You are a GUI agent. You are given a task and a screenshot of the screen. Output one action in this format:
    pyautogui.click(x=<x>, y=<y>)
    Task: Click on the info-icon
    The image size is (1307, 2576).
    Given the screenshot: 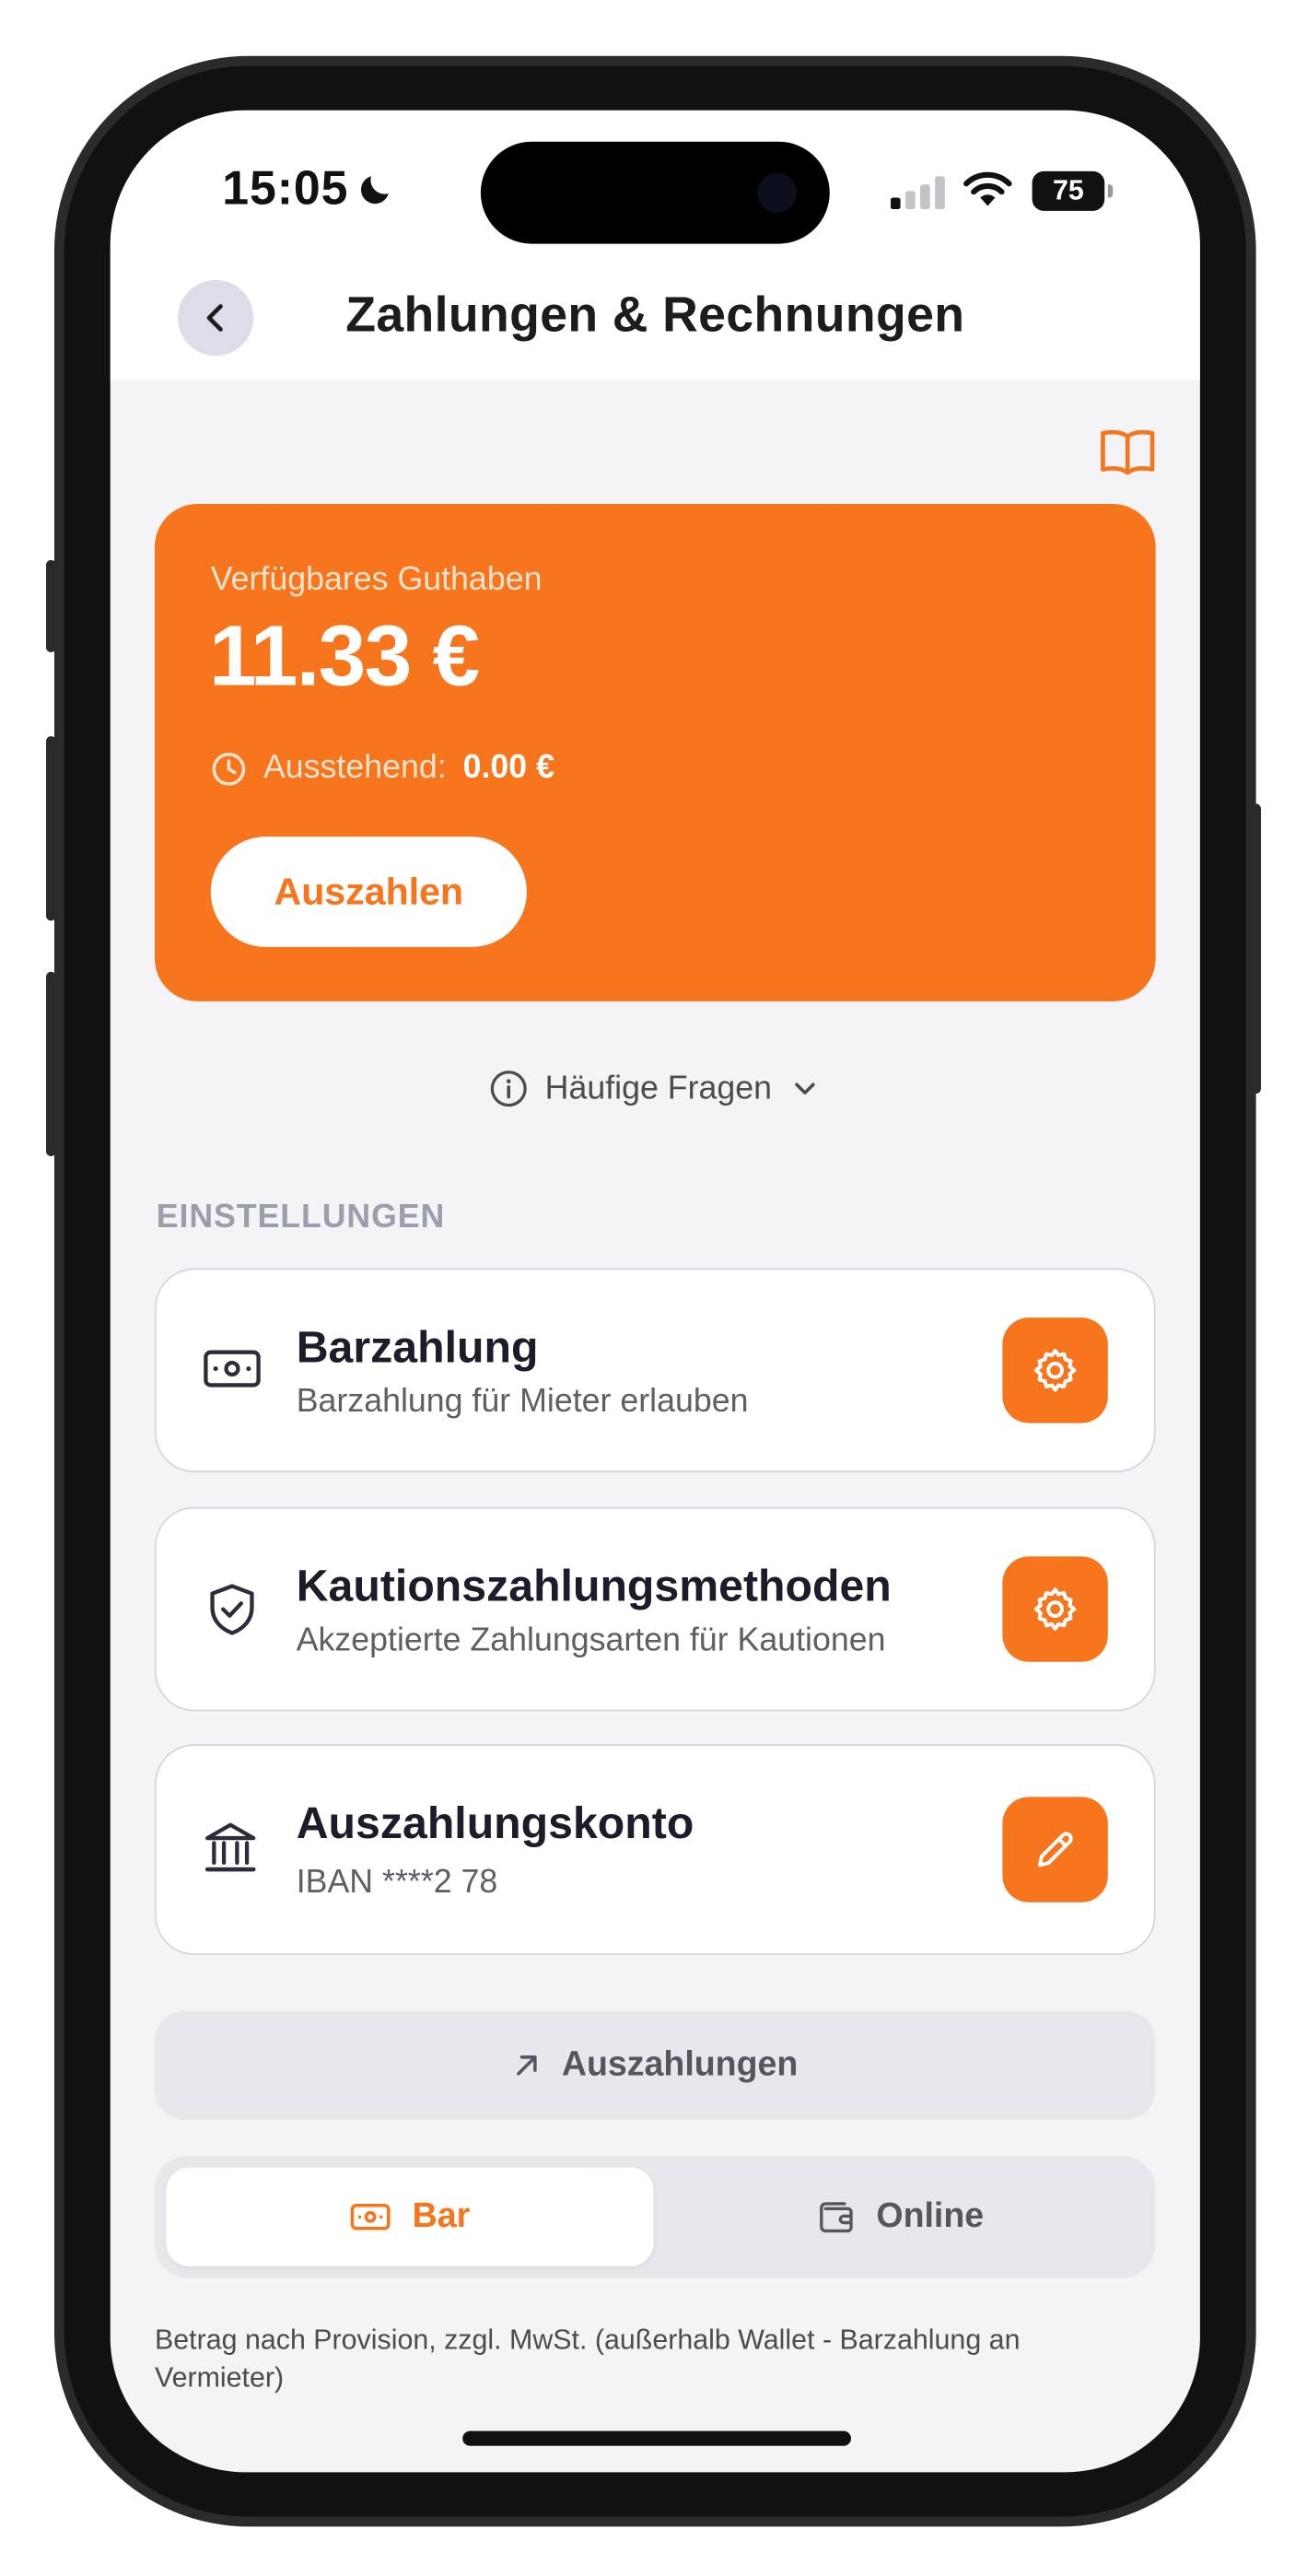 What is the action you would take?
    pyautogui.click(x=509, y=1089)
    